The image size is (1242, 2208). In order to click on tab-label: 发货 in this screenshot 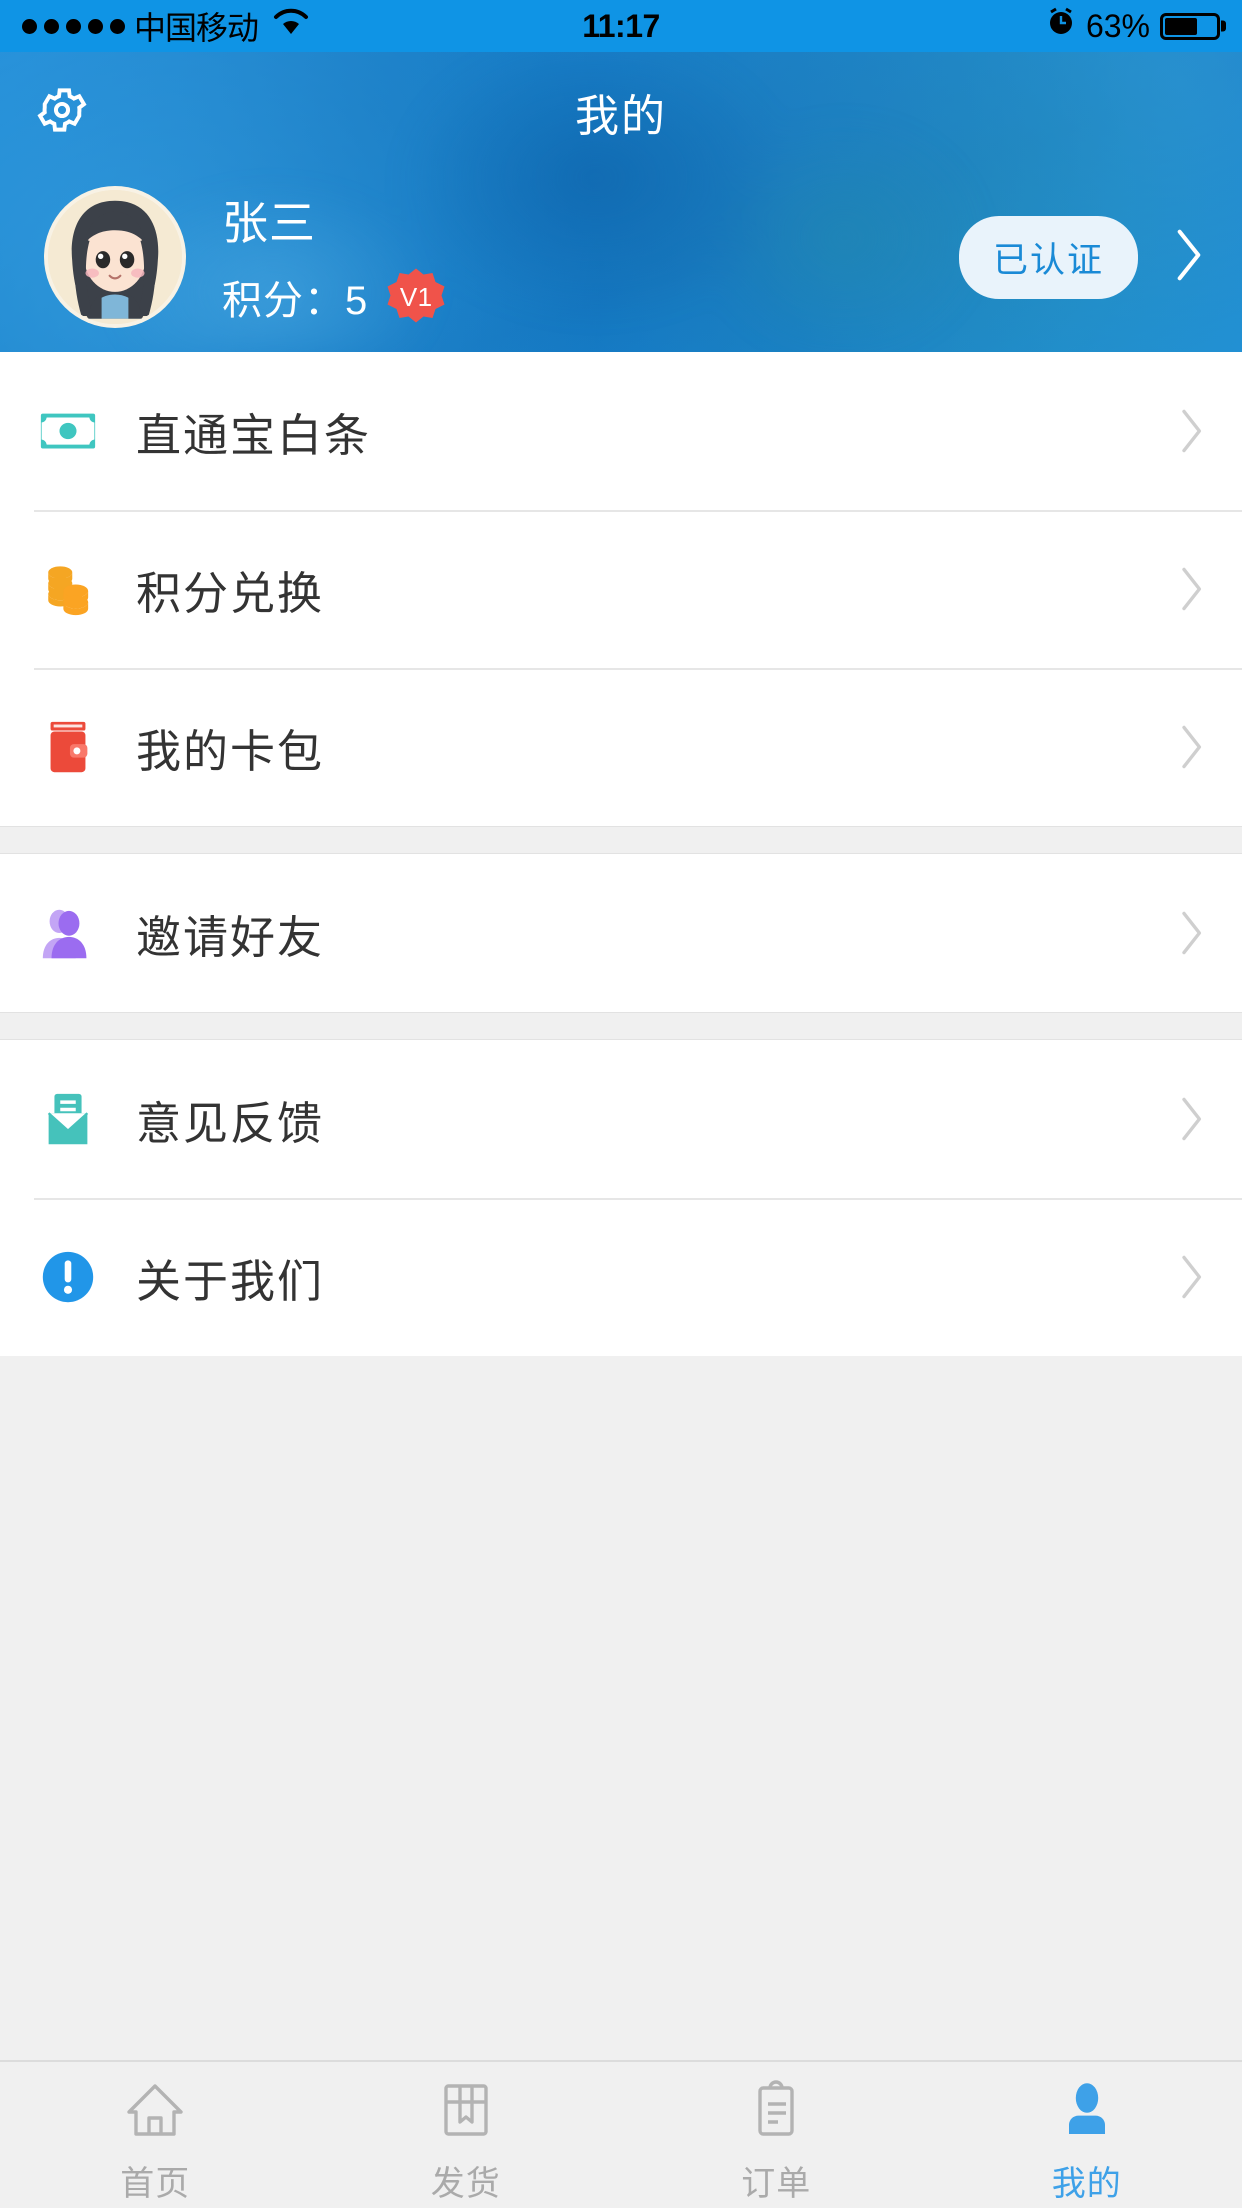, I will do `click(465, 2183)`.